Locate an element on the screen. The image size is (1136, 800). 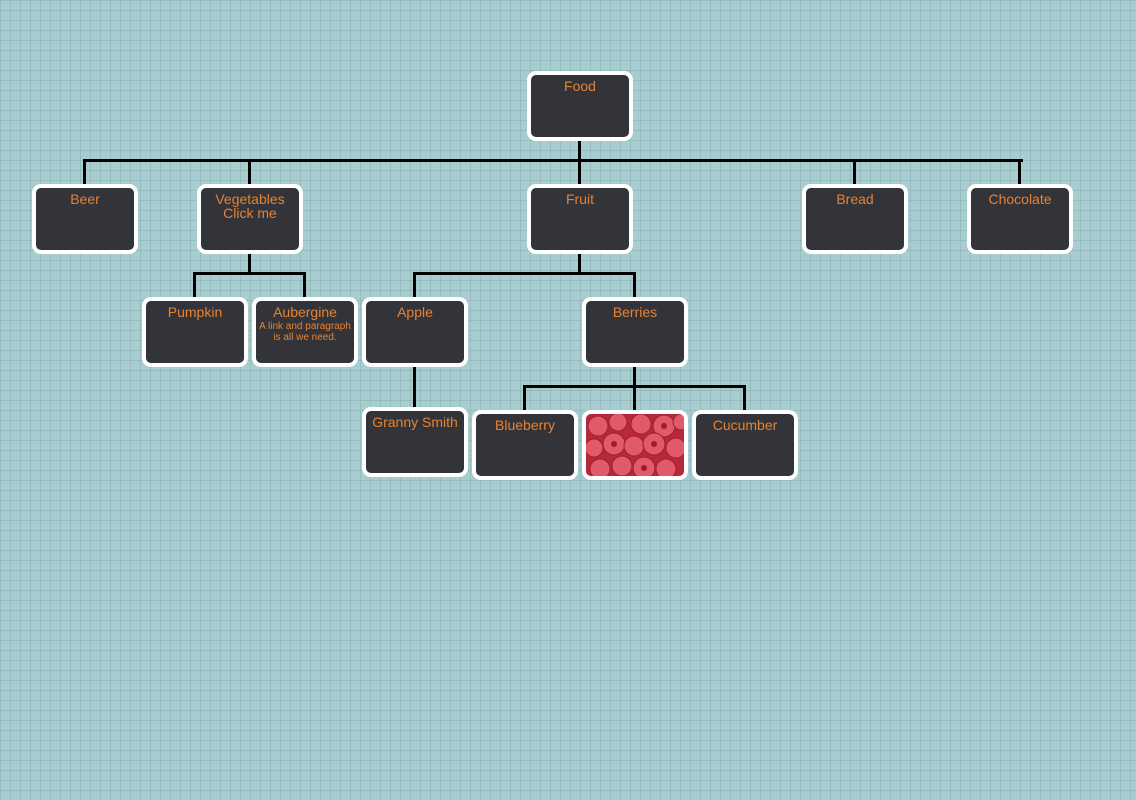
node-label: Beer is located at coordinates (85, 199).